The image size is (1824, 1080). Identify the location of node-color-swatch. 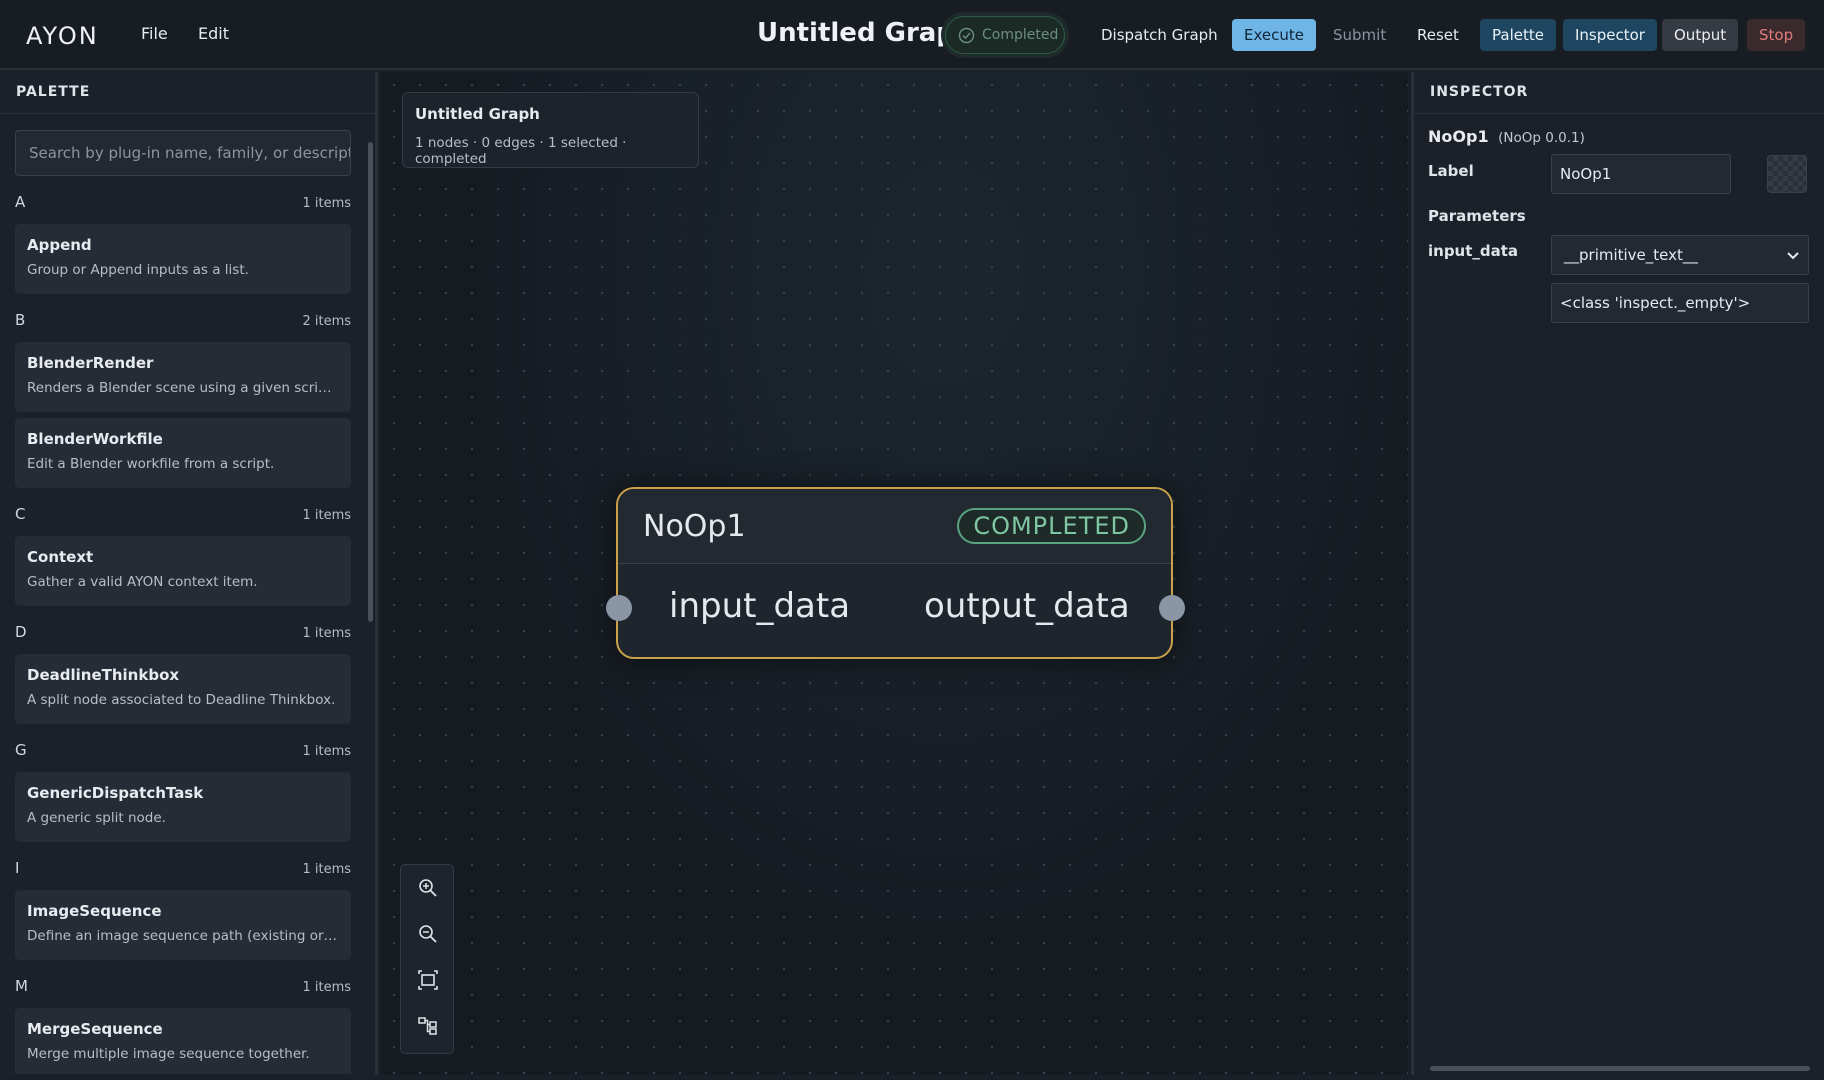
(1787, 174).